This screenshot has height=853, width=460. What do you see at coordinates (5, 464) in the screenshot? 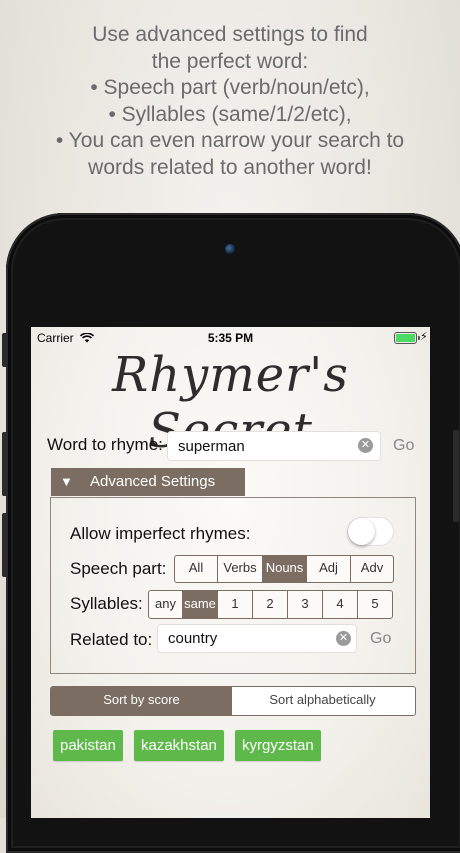
I see `volume-up-button` at bounding box center [5, 464].